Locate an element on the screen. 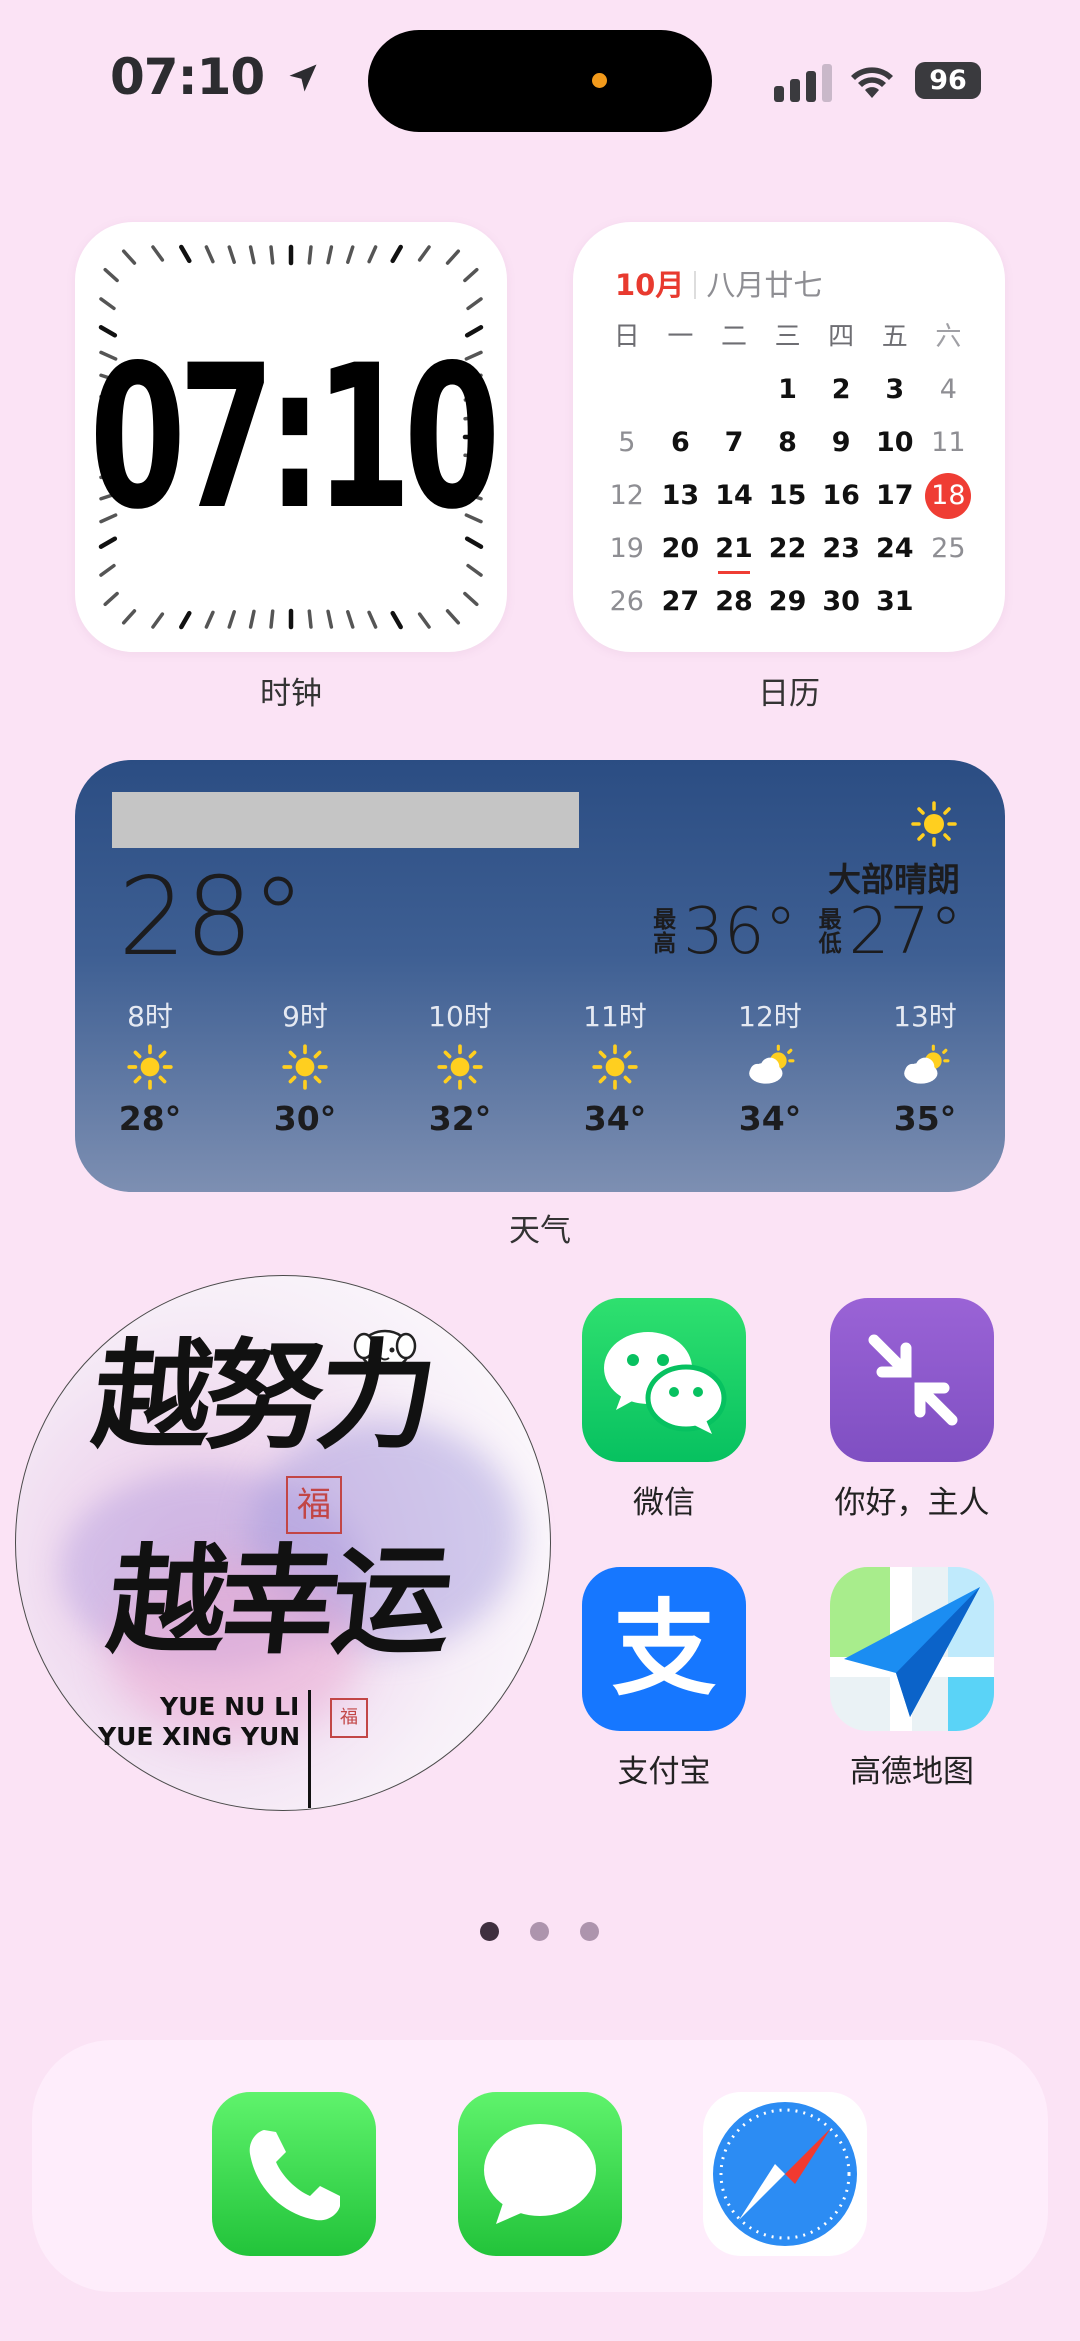 The image size is (1080, 2341). calendar-weekday: 日 is located at coordinates (626, 336).